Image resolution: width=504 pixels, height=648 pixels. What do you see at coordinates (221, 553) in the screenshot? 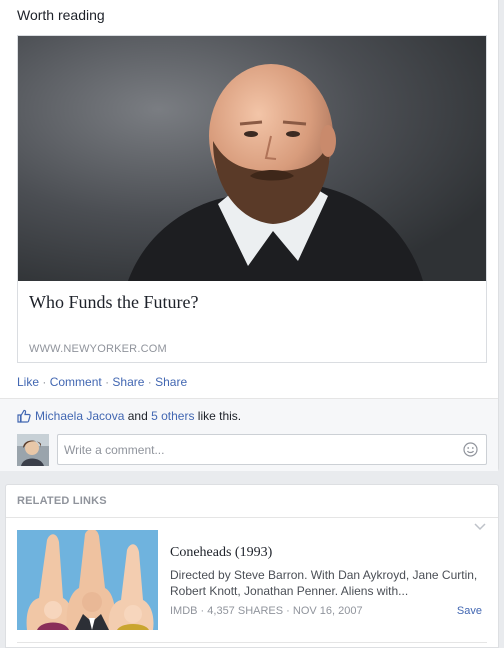
I see `related-link-title: Coneheads (1993)` at bounding box center [221, 553].